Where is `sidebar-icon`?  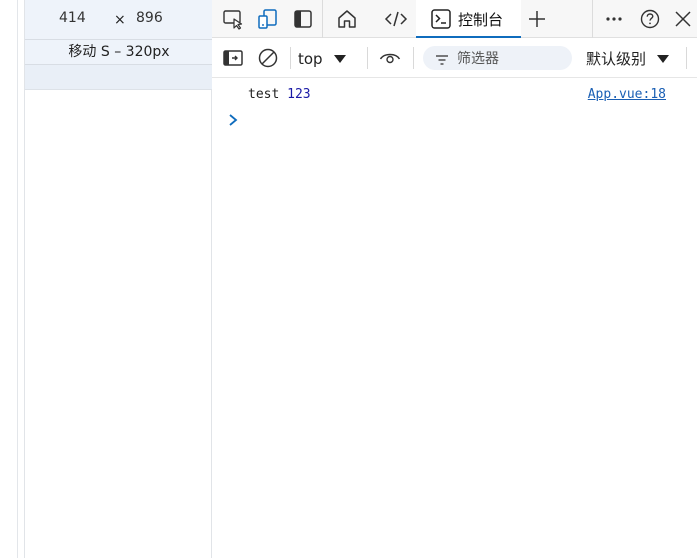 sidebar-icon is located at coordinates (233, 58).